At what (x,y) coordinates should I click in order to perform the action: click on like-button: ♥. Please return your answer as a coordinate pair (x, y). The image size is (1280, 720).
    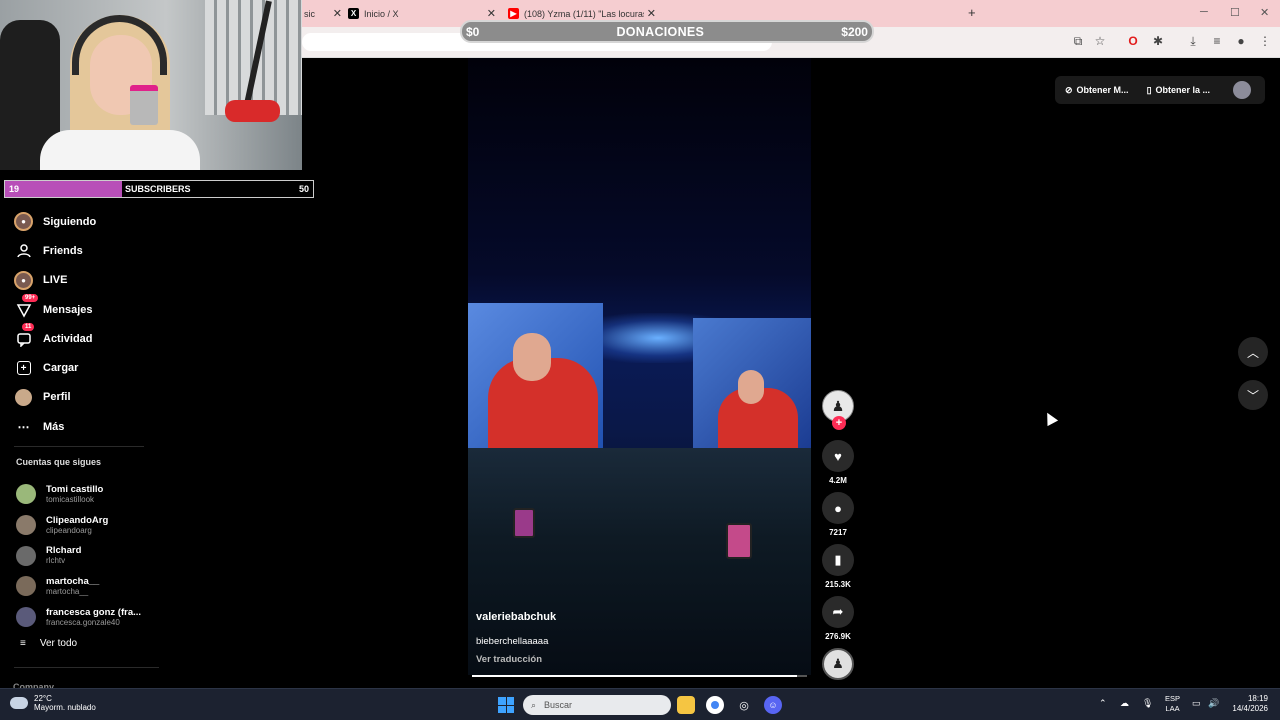
    Looking at the image, I should click on (838, 456).